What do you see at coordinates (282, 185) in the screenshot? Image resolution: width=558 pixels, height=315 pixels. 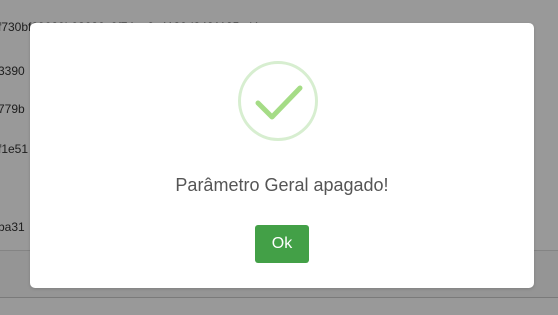 I see `dialog-message: Parâmetro Geral apagado!` at bounding box center [282, 185].